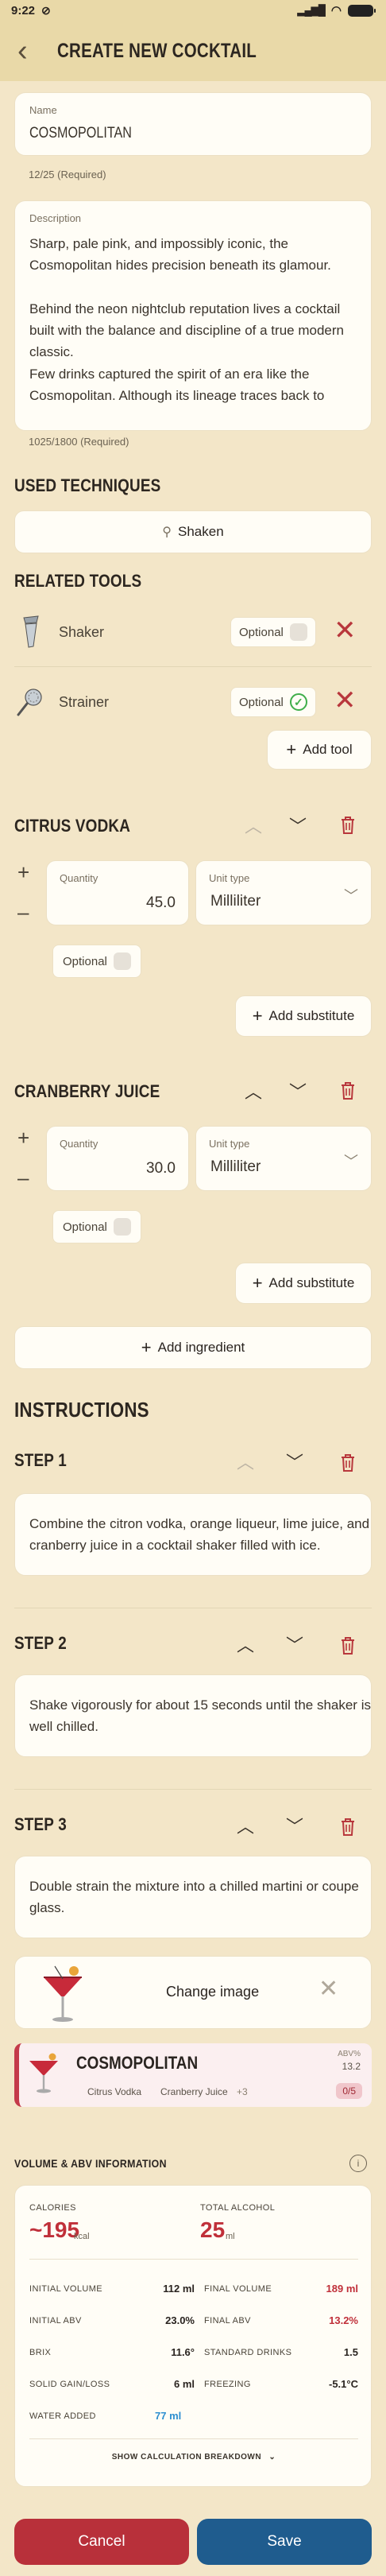 The image size is (386, 2576). What do you see at coordinates (311, 10) in the screenshot?
I see `signal-icon: ▂▄▆█` at bounding box center [311, 10].